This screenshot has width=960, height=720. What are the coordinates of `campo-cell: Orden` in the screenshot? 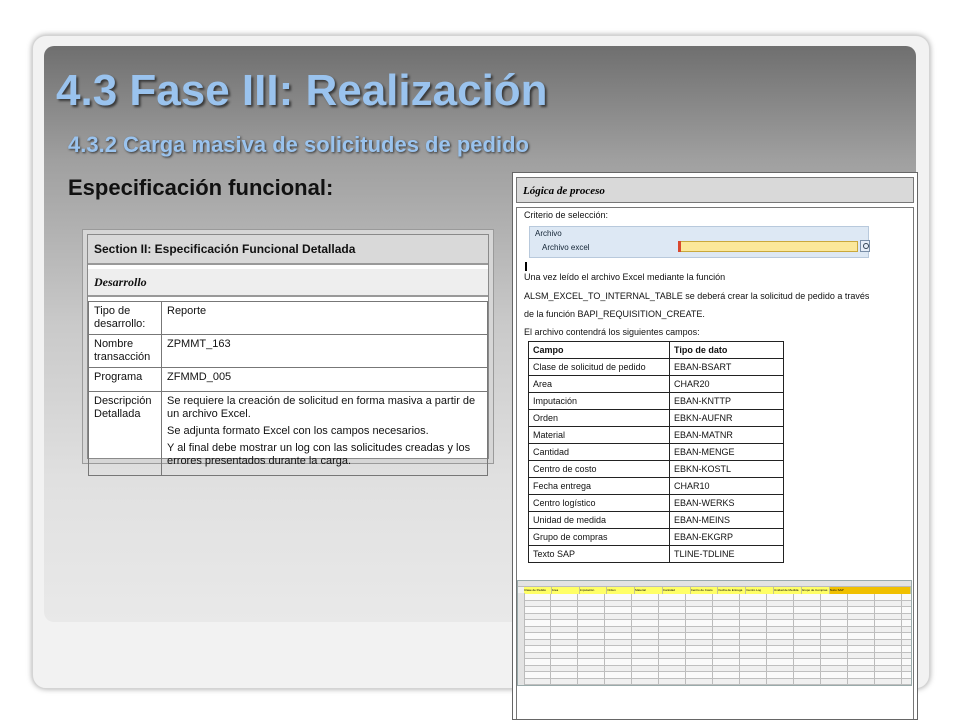 It's located at (599, 418).